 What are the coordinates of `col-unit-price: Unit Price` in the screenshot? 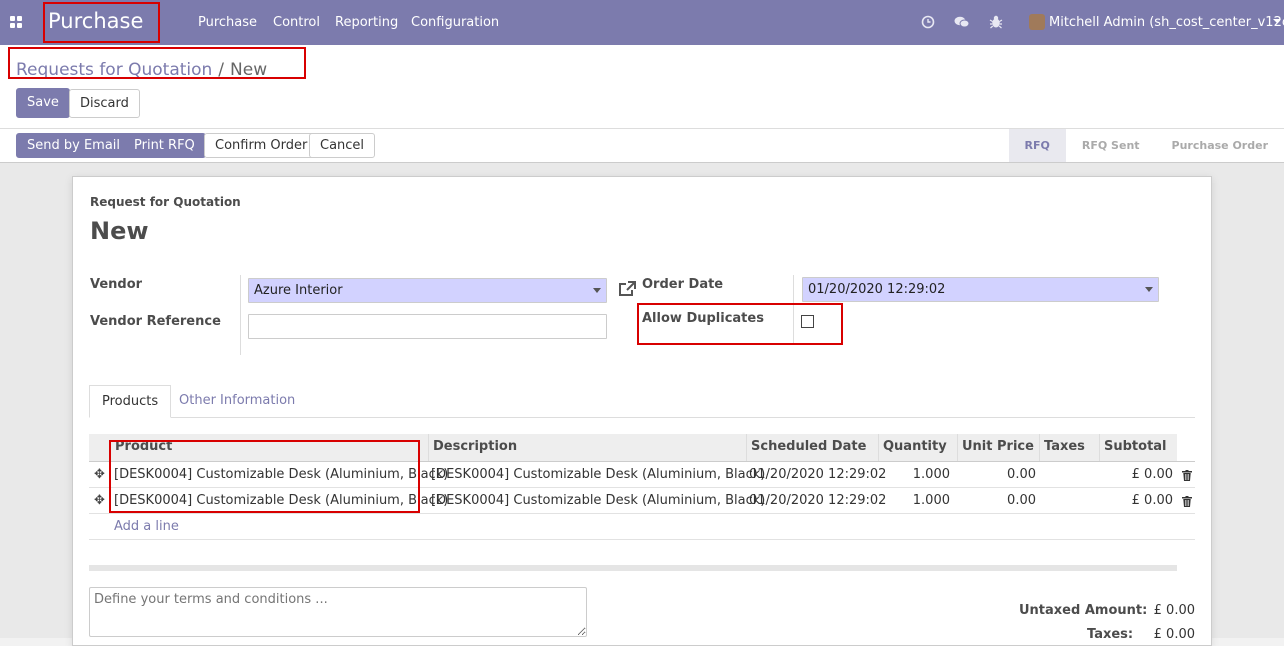 It's located at (998, 447).